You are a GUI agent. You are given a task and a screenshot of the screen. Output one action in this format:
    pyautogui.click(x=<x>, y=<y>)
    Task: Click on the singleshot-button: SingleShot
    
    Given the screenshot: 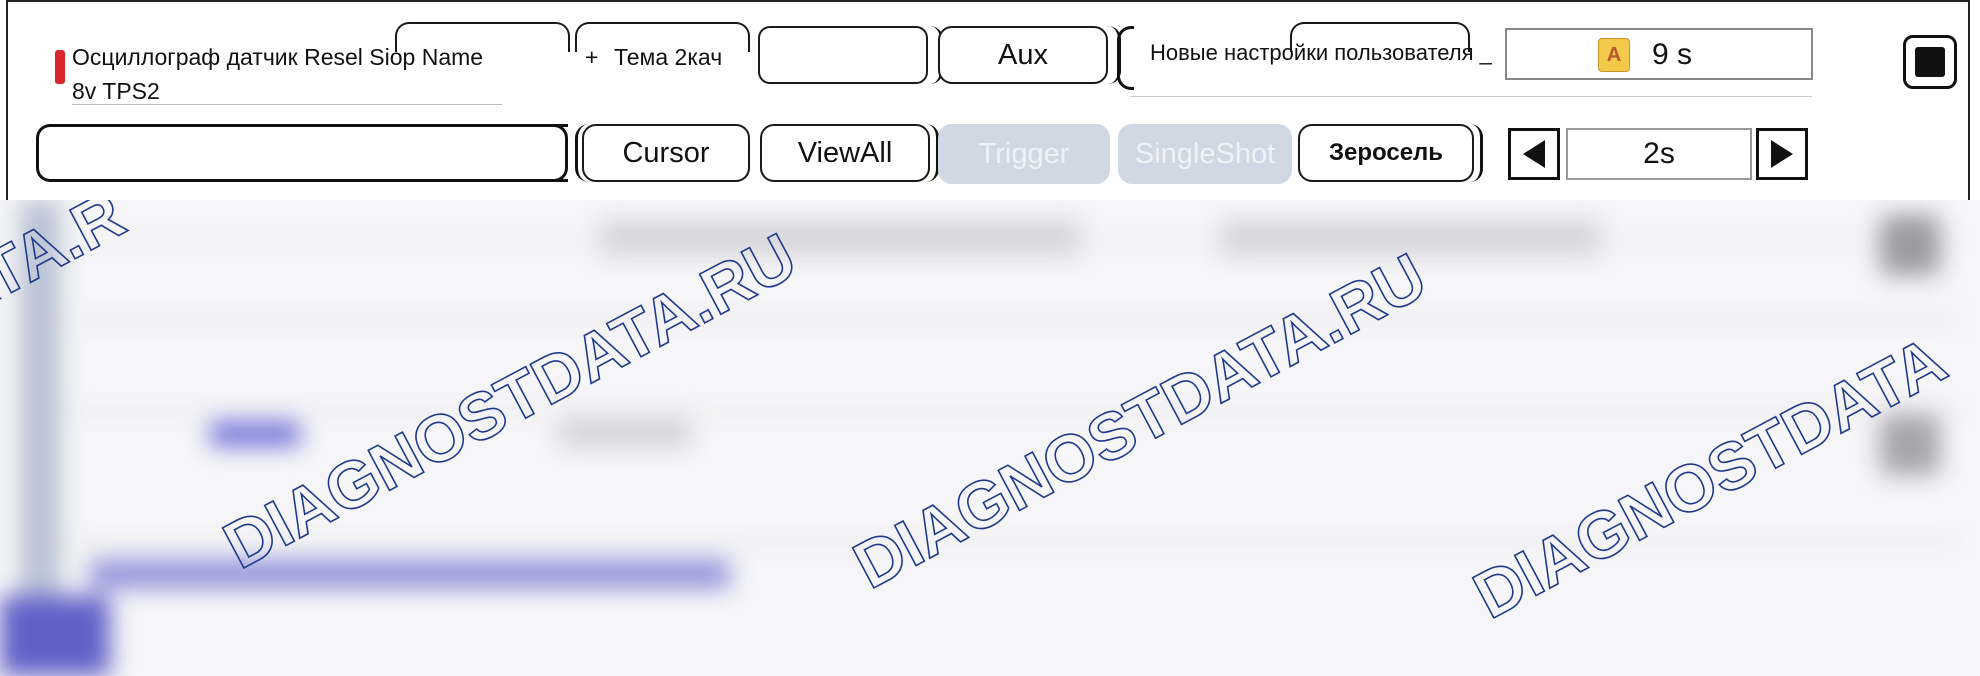 What is the action you would take?
    pyautogui.click(x=1205, y=154)
    